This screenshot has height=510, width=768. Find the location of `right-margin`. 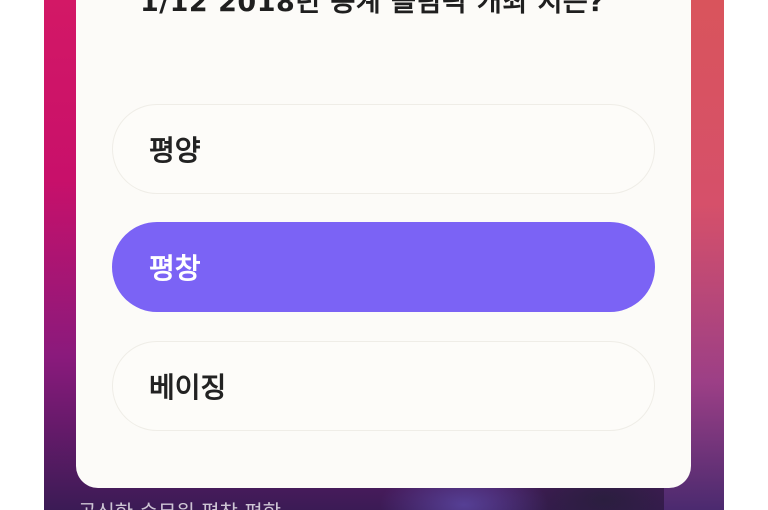

right-margin is located at coordinates (746, 255).